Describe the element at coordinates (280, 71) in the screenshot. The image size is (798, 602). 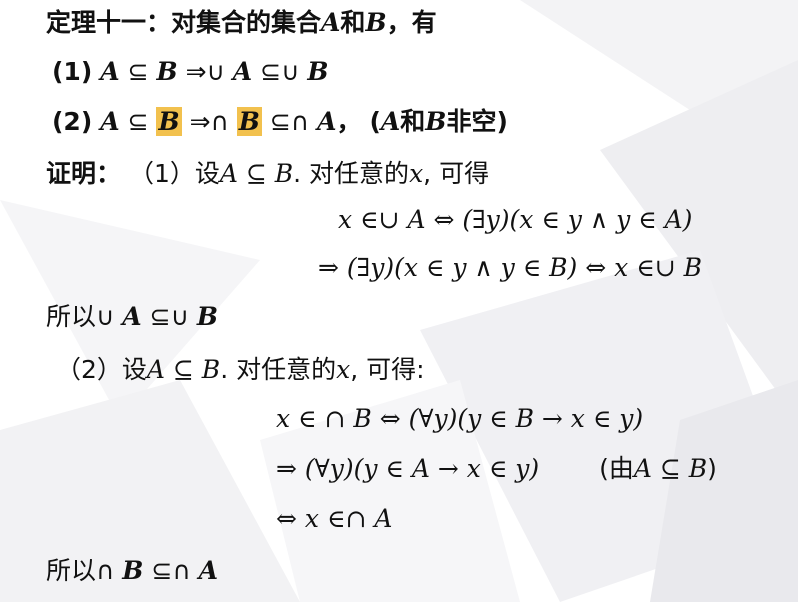
I see `statement-1-subset-union: ⊆∪` at that location.